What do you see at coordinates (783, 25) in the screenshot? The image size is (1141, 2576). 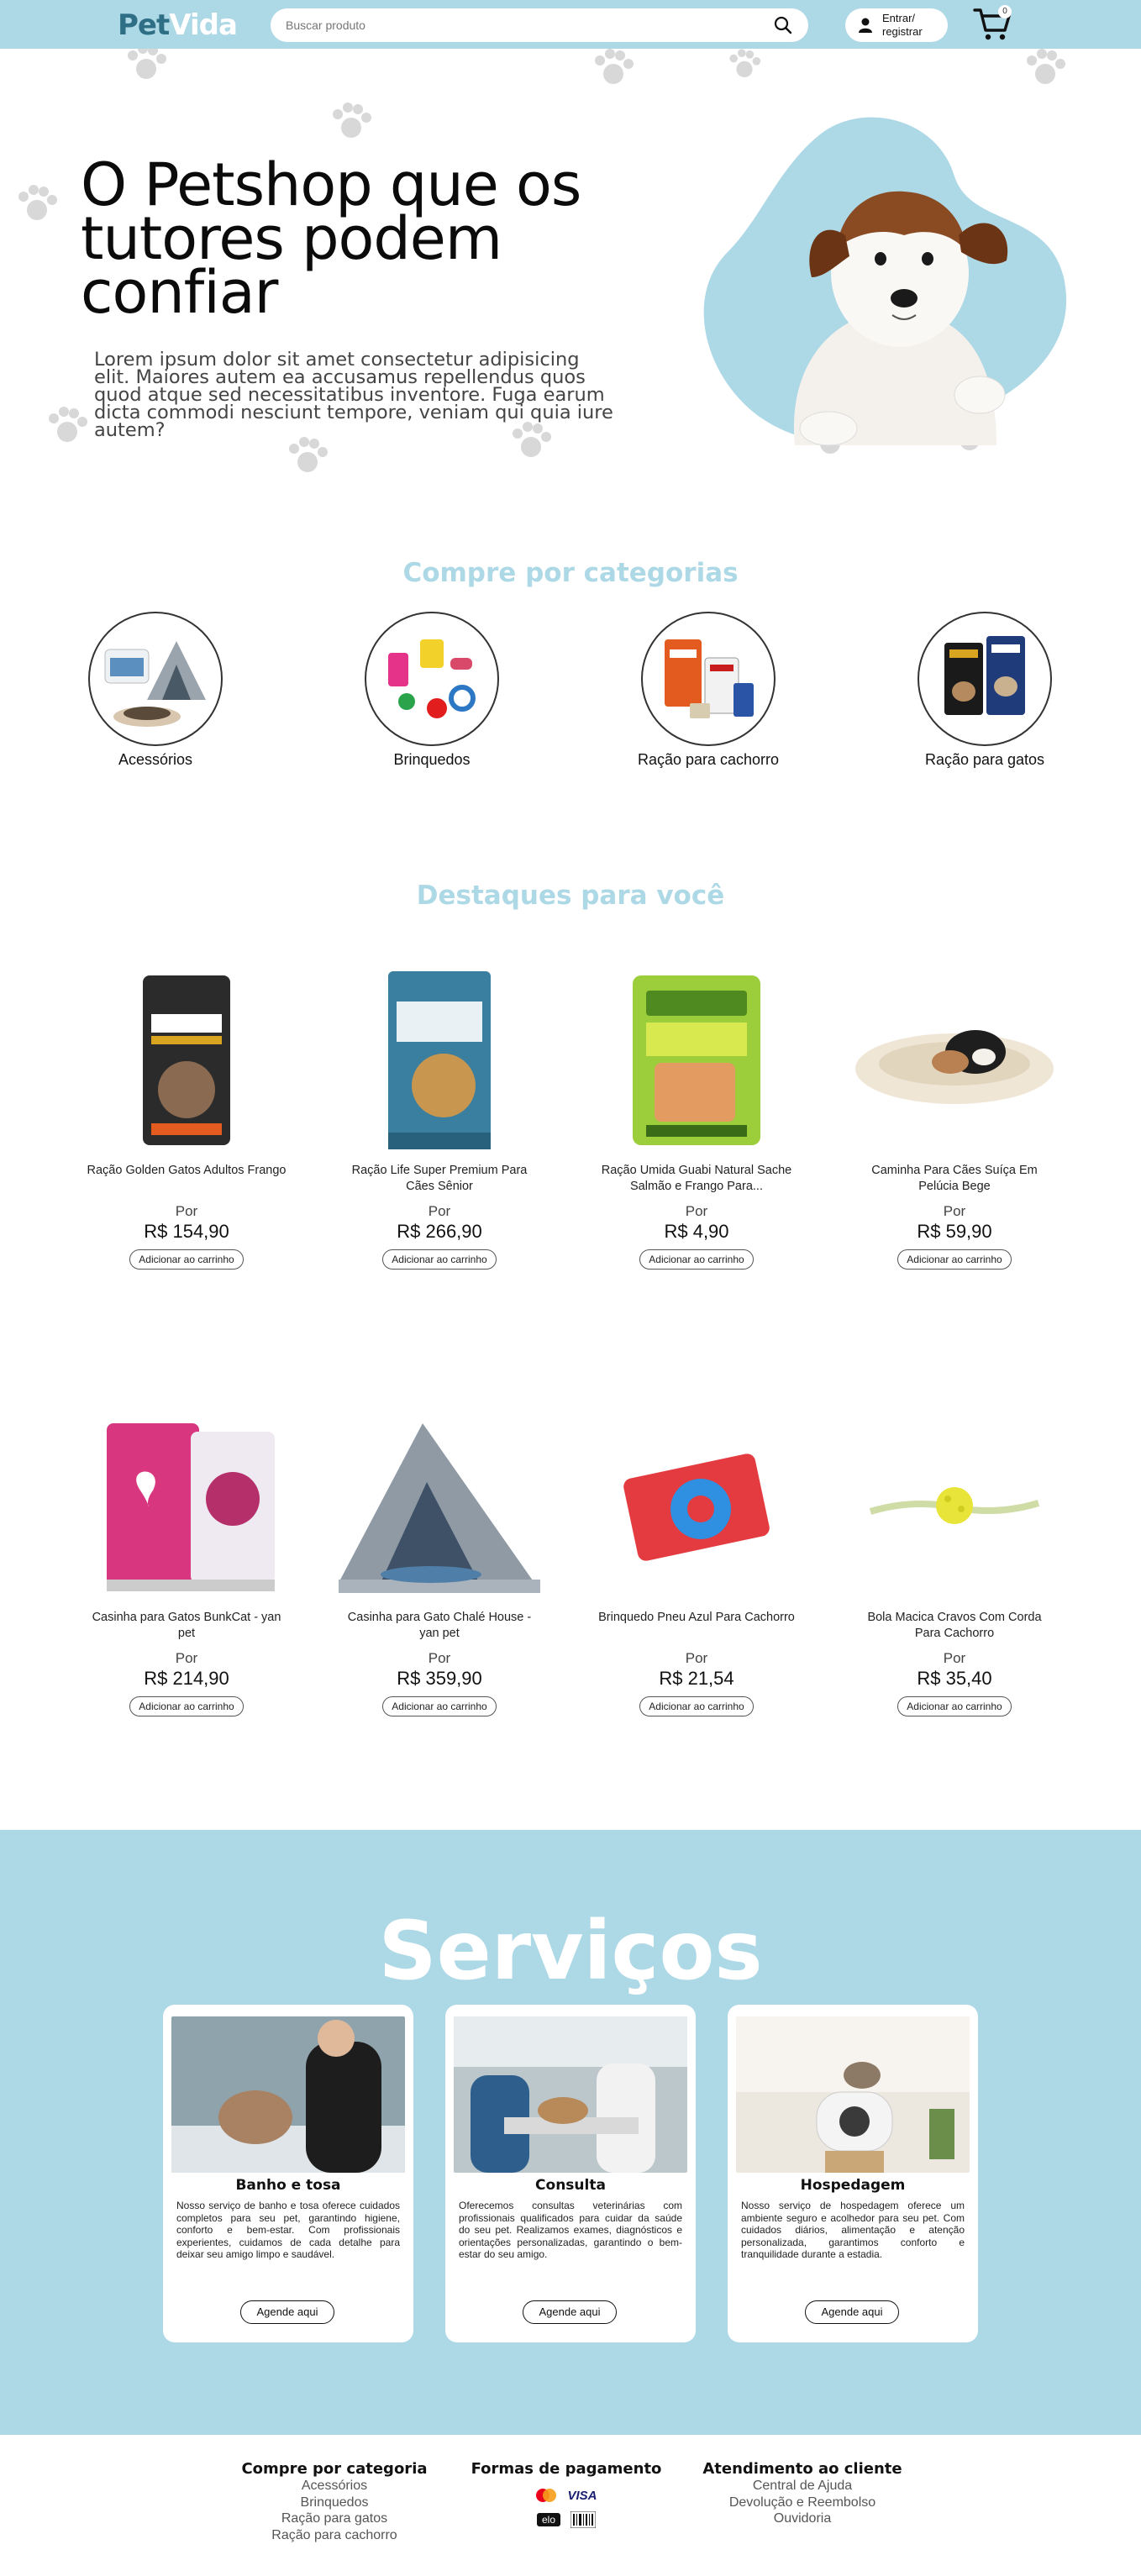 I see `search-icon` at bounding box center [783, 25].